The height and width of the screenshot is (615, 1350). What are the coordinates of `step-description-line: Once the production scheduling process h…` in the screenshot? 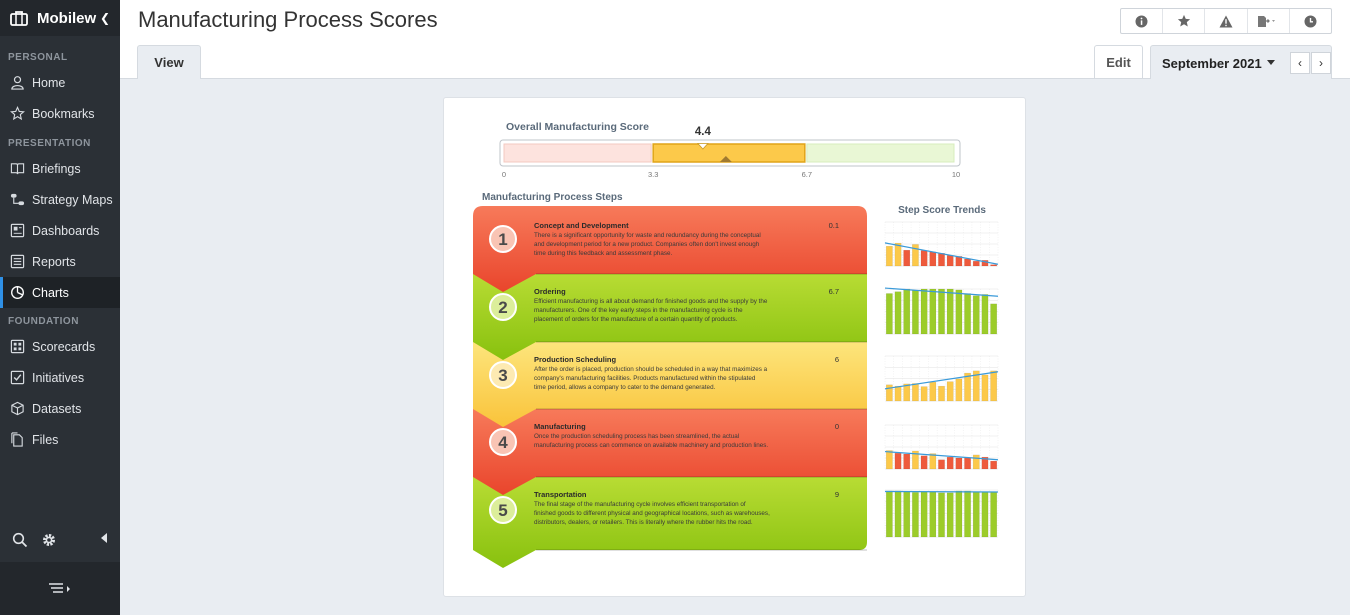 It's located at (636, 436).